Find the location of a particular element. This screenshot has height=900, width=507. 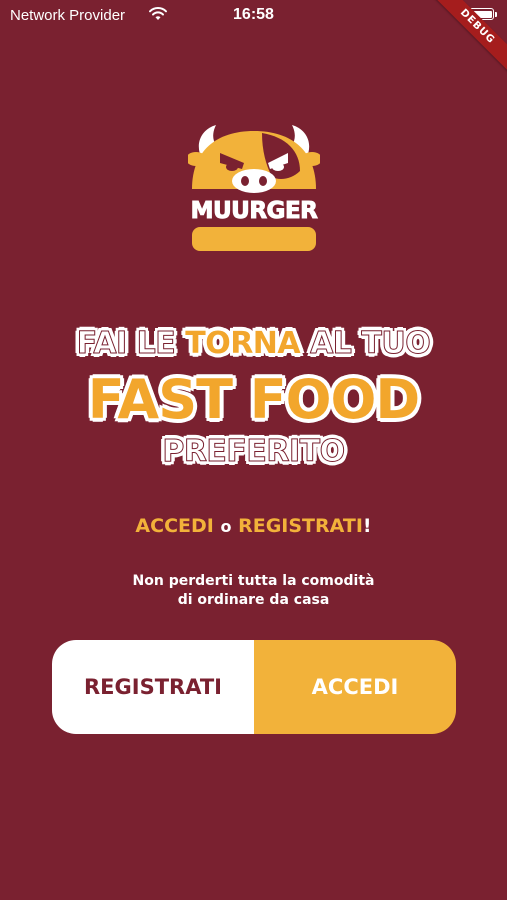

cta-line: ACCEDI o REGISTRATI! is located at coordinates (253, 526).